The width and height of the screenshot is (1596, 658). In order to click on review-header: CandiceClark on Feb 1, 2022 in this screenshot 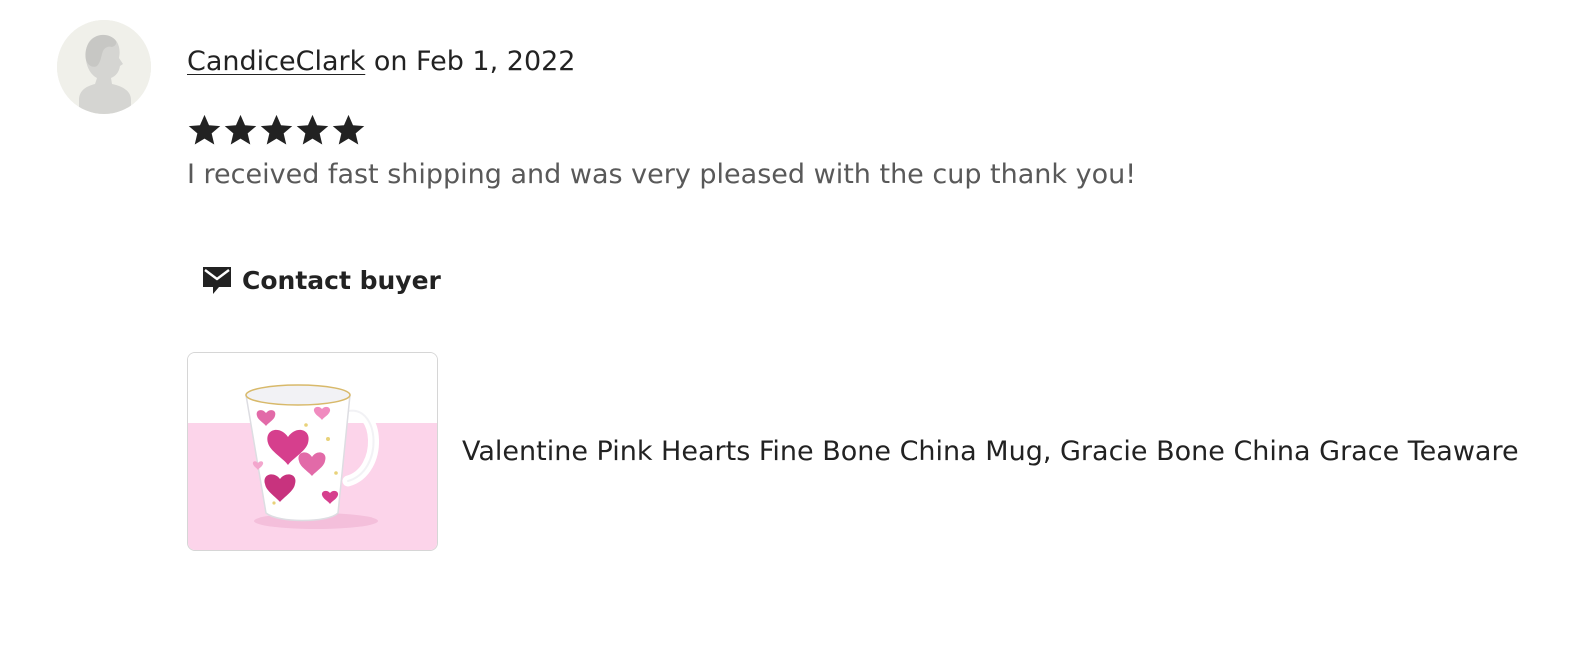, I will do `click(381, 62)`.